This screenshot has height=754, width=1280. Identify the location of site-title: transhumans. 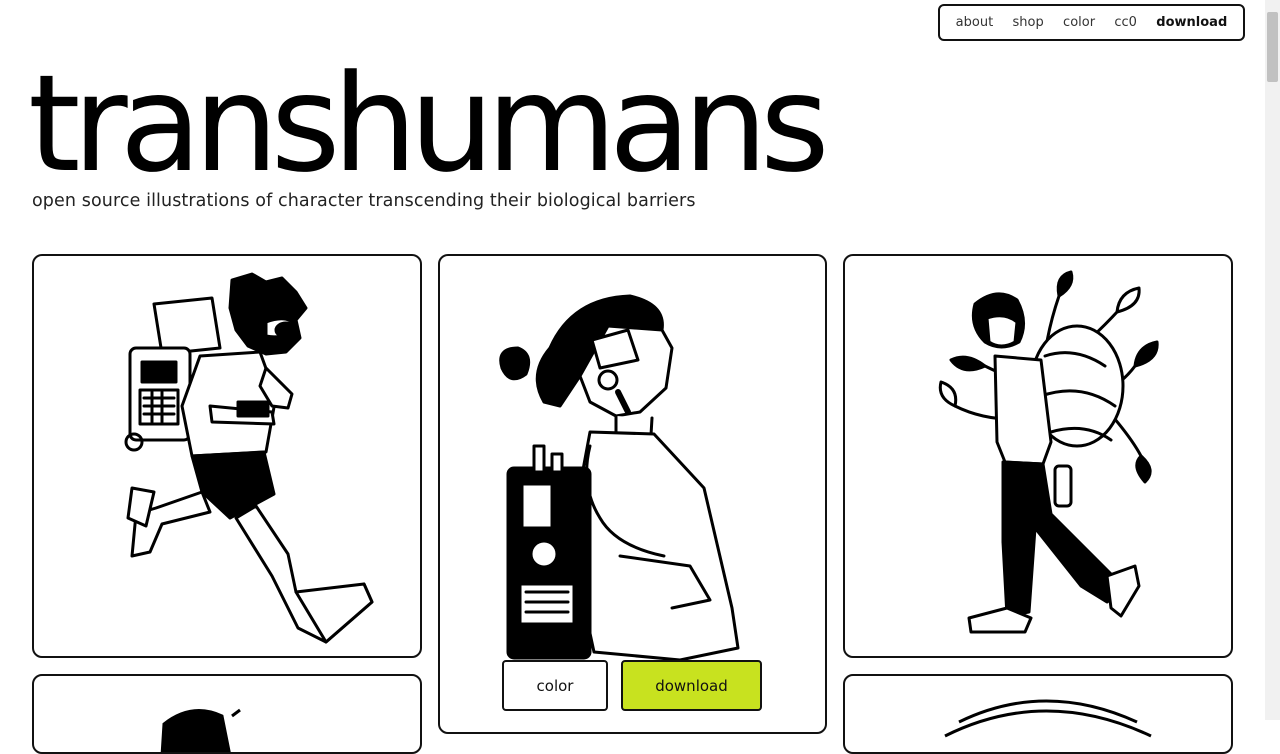
(429, 124).